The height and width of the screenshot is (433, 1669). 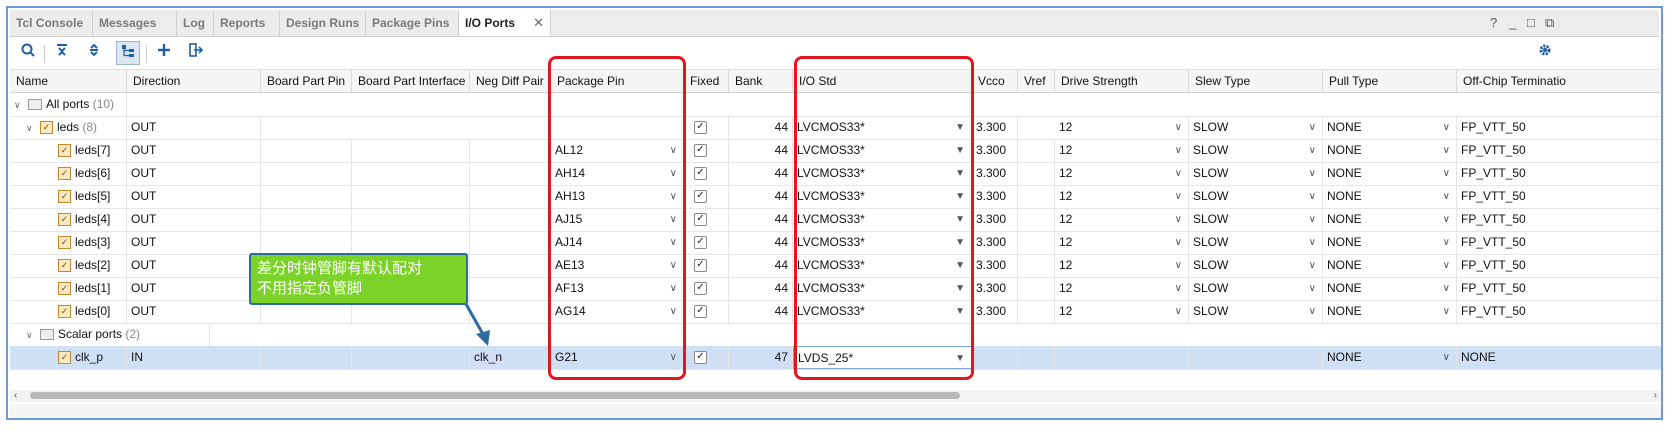 I want to click on search-icon, so click(x=28, y=53).